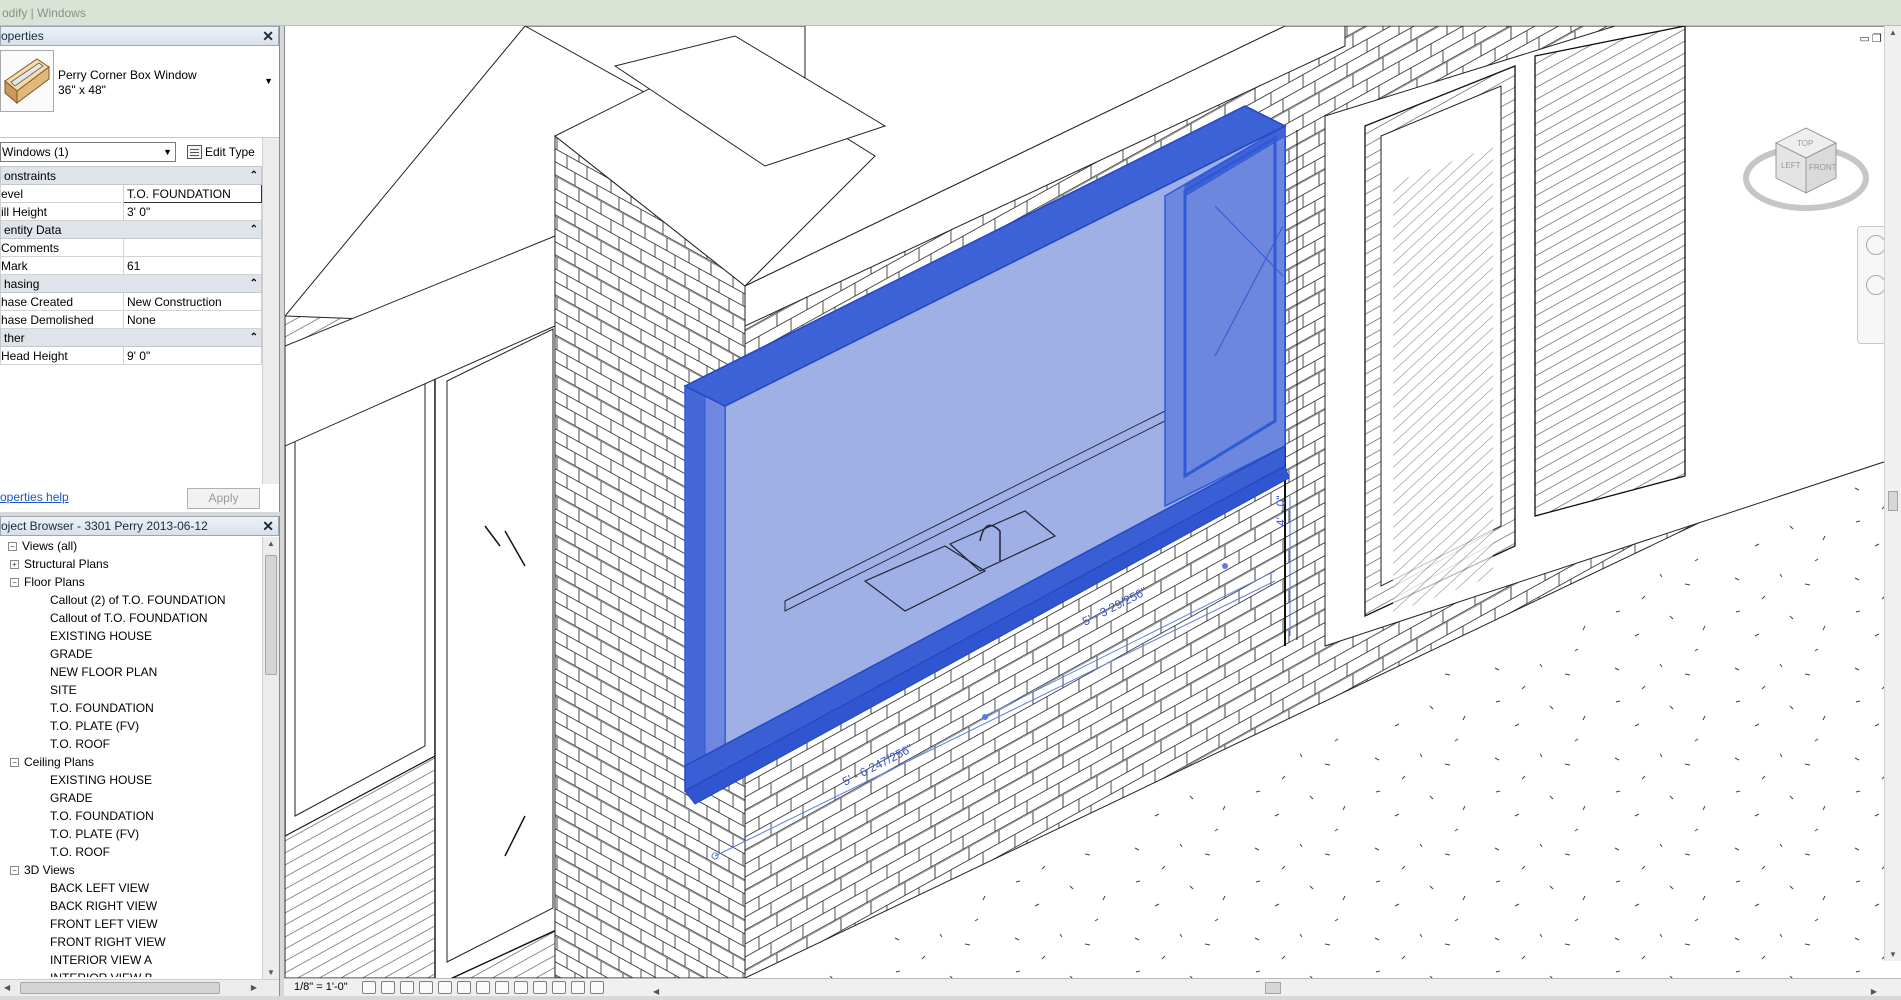  Describe the element at coordinates (131, 618) in the screenshot. I see `browser-tree-item: Callout of T.O. FOUNDATION` at that location.